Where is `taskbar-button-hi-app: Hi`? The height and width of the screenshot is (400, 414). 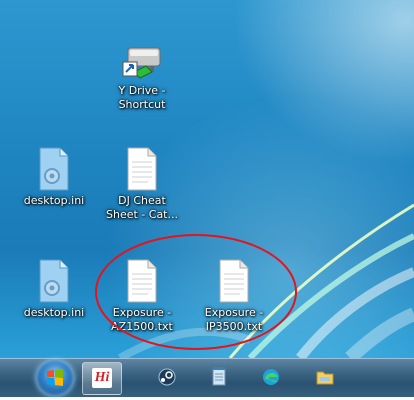
taskbar-button-hi-app: Hi is located at coordinates (102, 378).